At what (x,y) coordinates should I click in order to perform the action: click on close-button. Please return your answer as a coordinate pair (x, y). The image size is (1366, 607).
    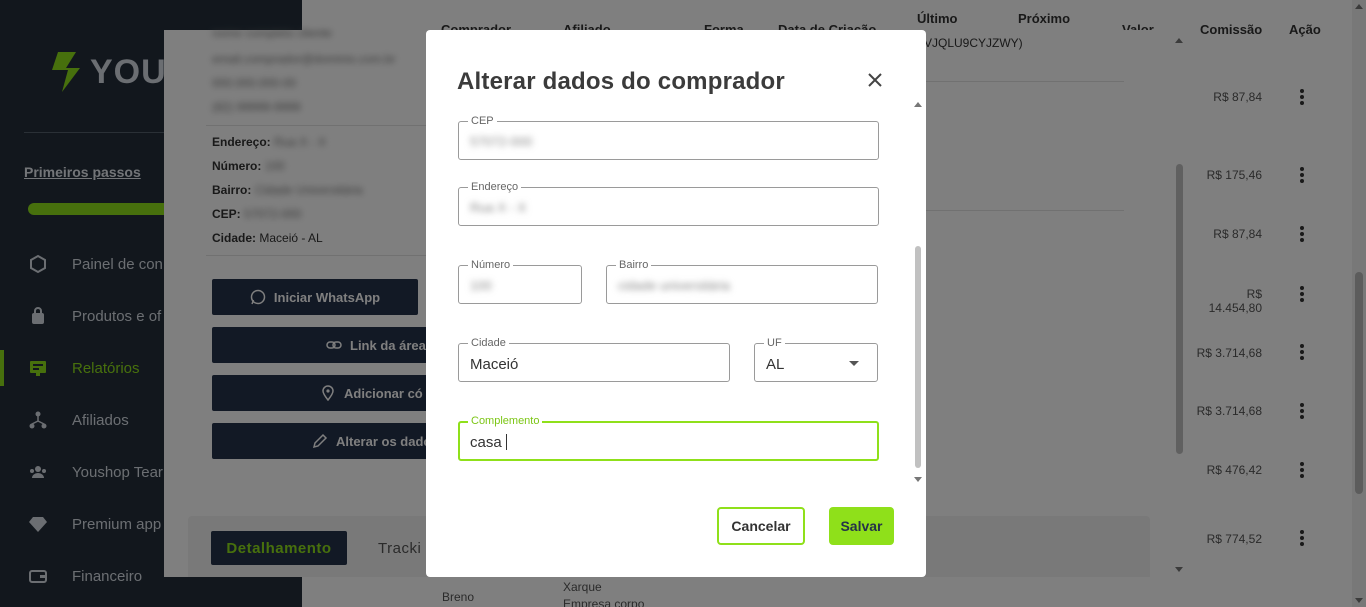
    Looking at the image, I should click on (875, 80).